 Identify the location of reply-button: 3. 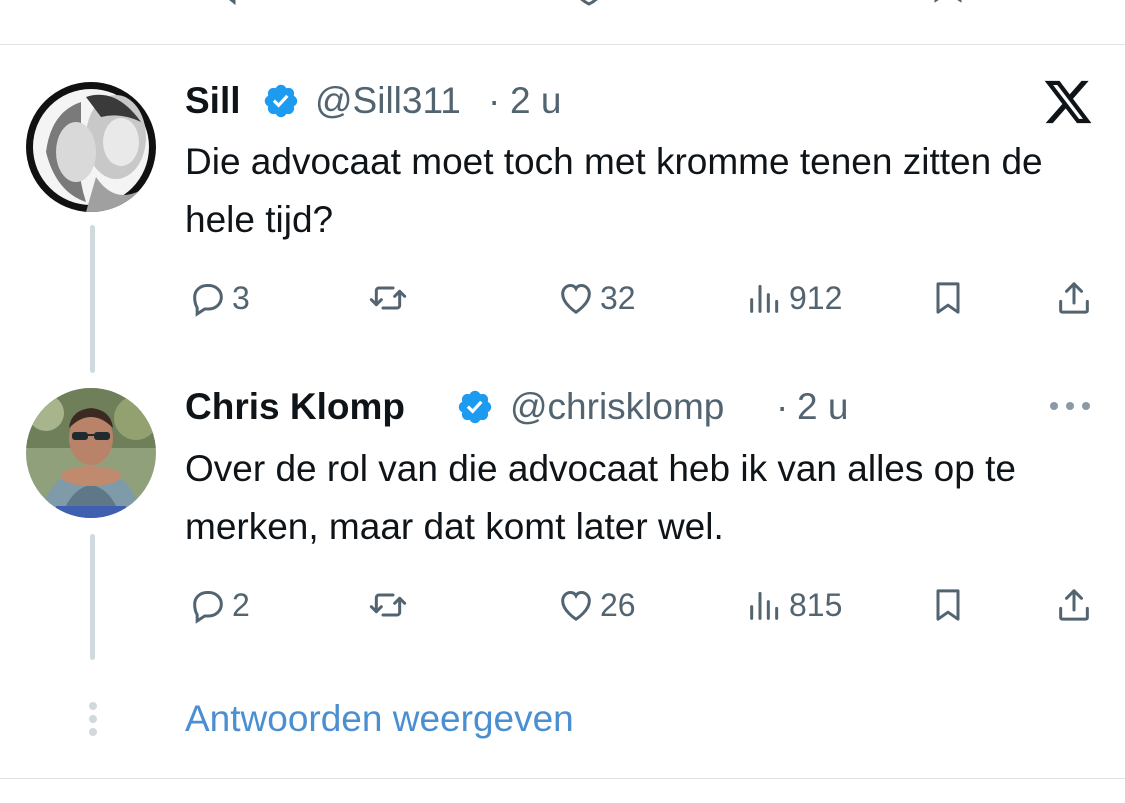
(219, 298).